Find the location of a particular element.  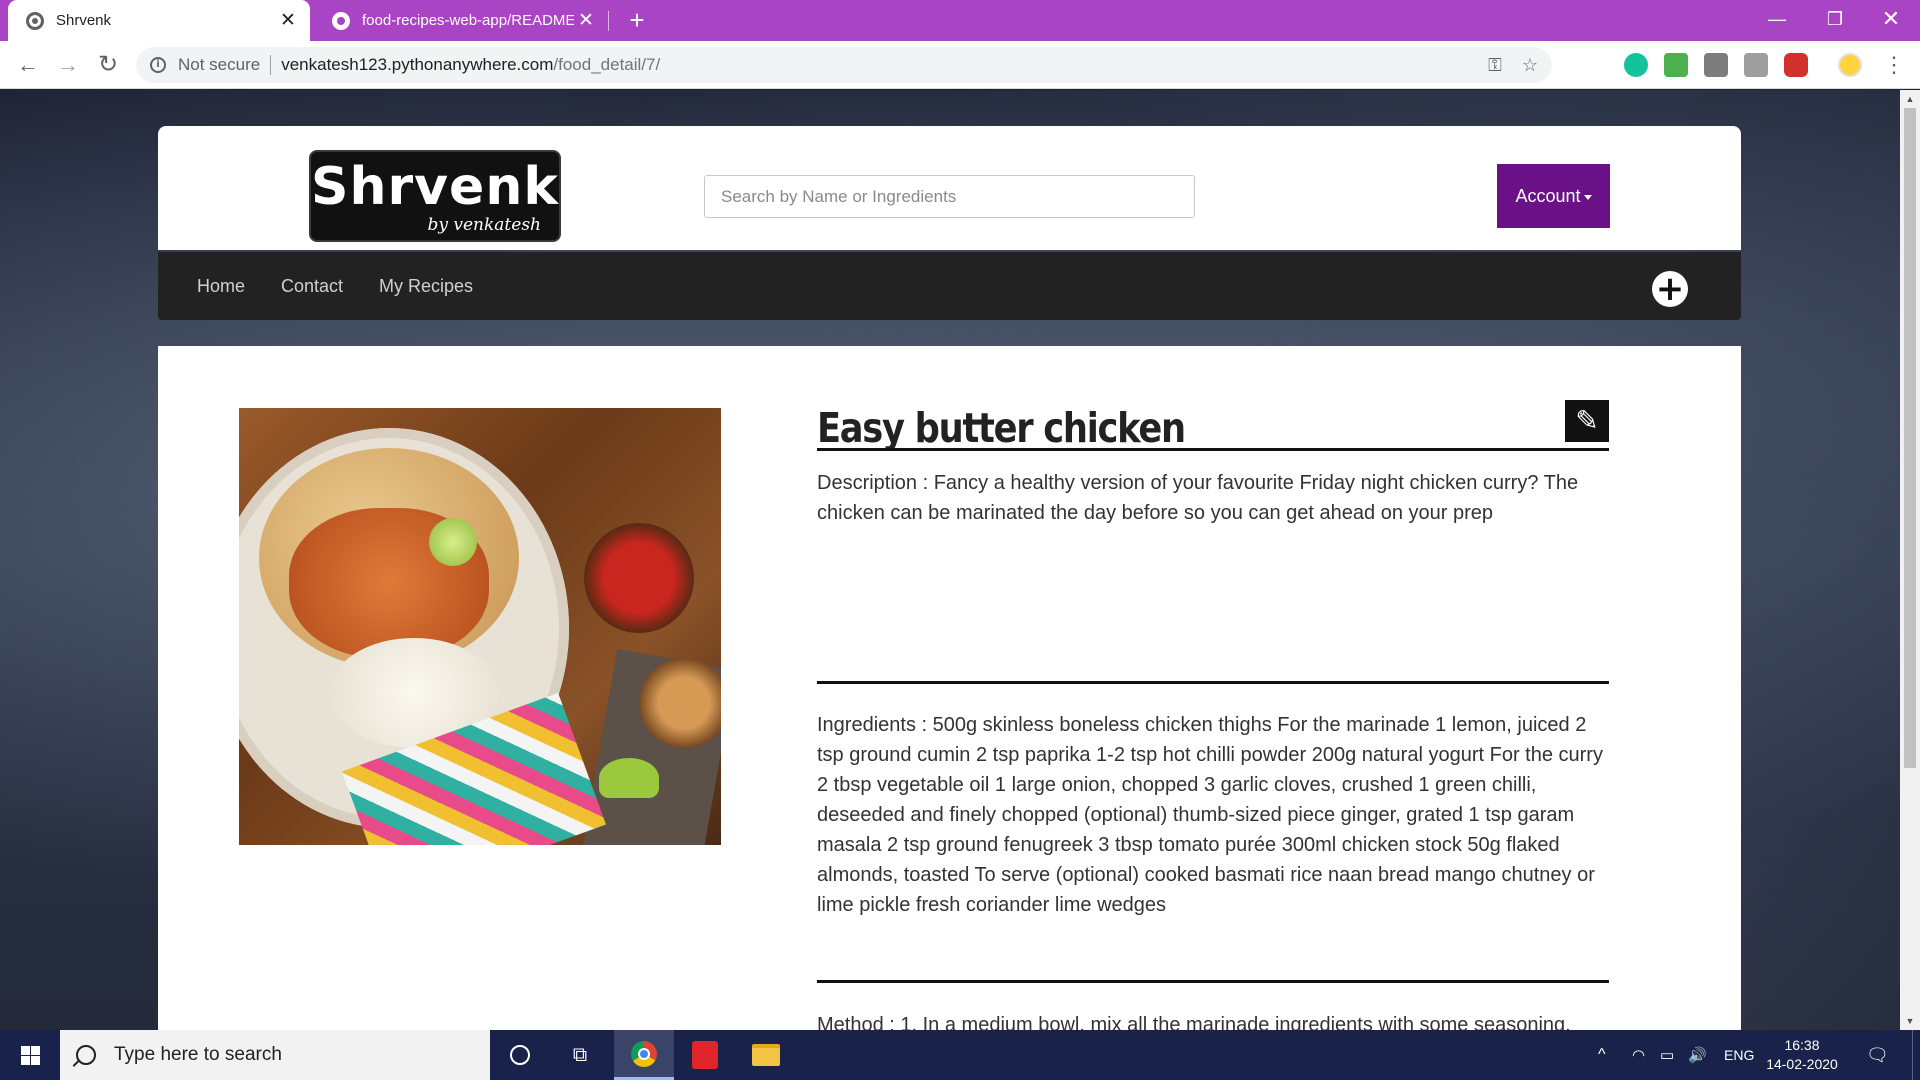

tab-separator is located at coordinates (608, 21).